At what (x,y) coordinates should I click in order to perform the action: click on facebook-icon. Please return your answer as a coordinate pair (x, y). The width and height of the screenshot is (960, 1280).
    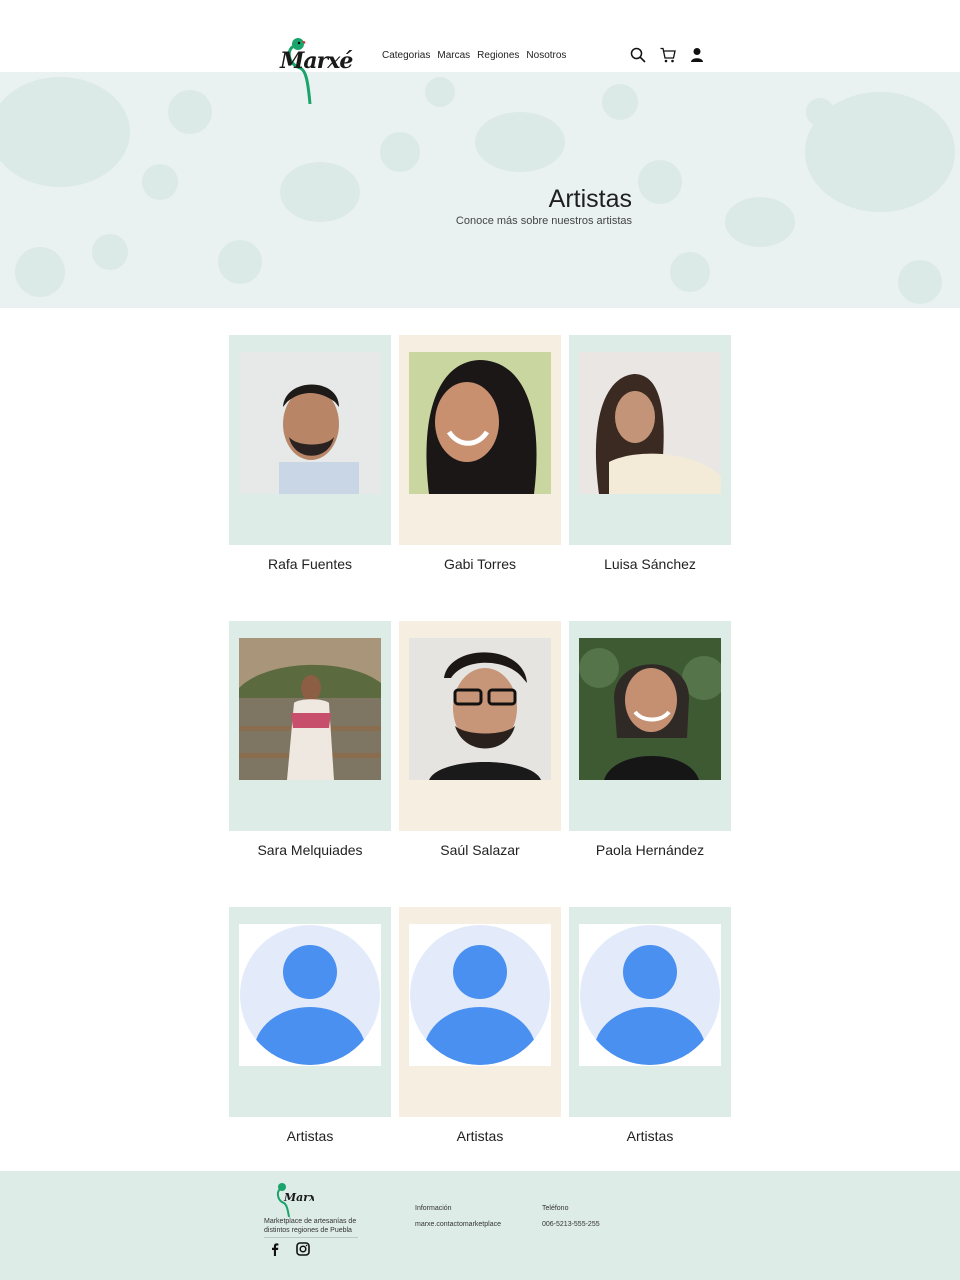
    Looking at the image, I should click on (275, 1248).